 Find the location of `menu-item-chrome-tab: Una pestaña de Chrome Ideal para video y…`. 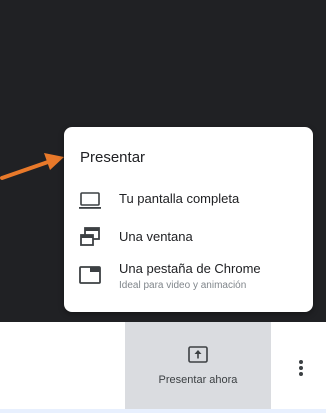

menu-item-chrome-tab: Una pestaña de Chrome Ideal para video y… is located at coordinates (188, 278).